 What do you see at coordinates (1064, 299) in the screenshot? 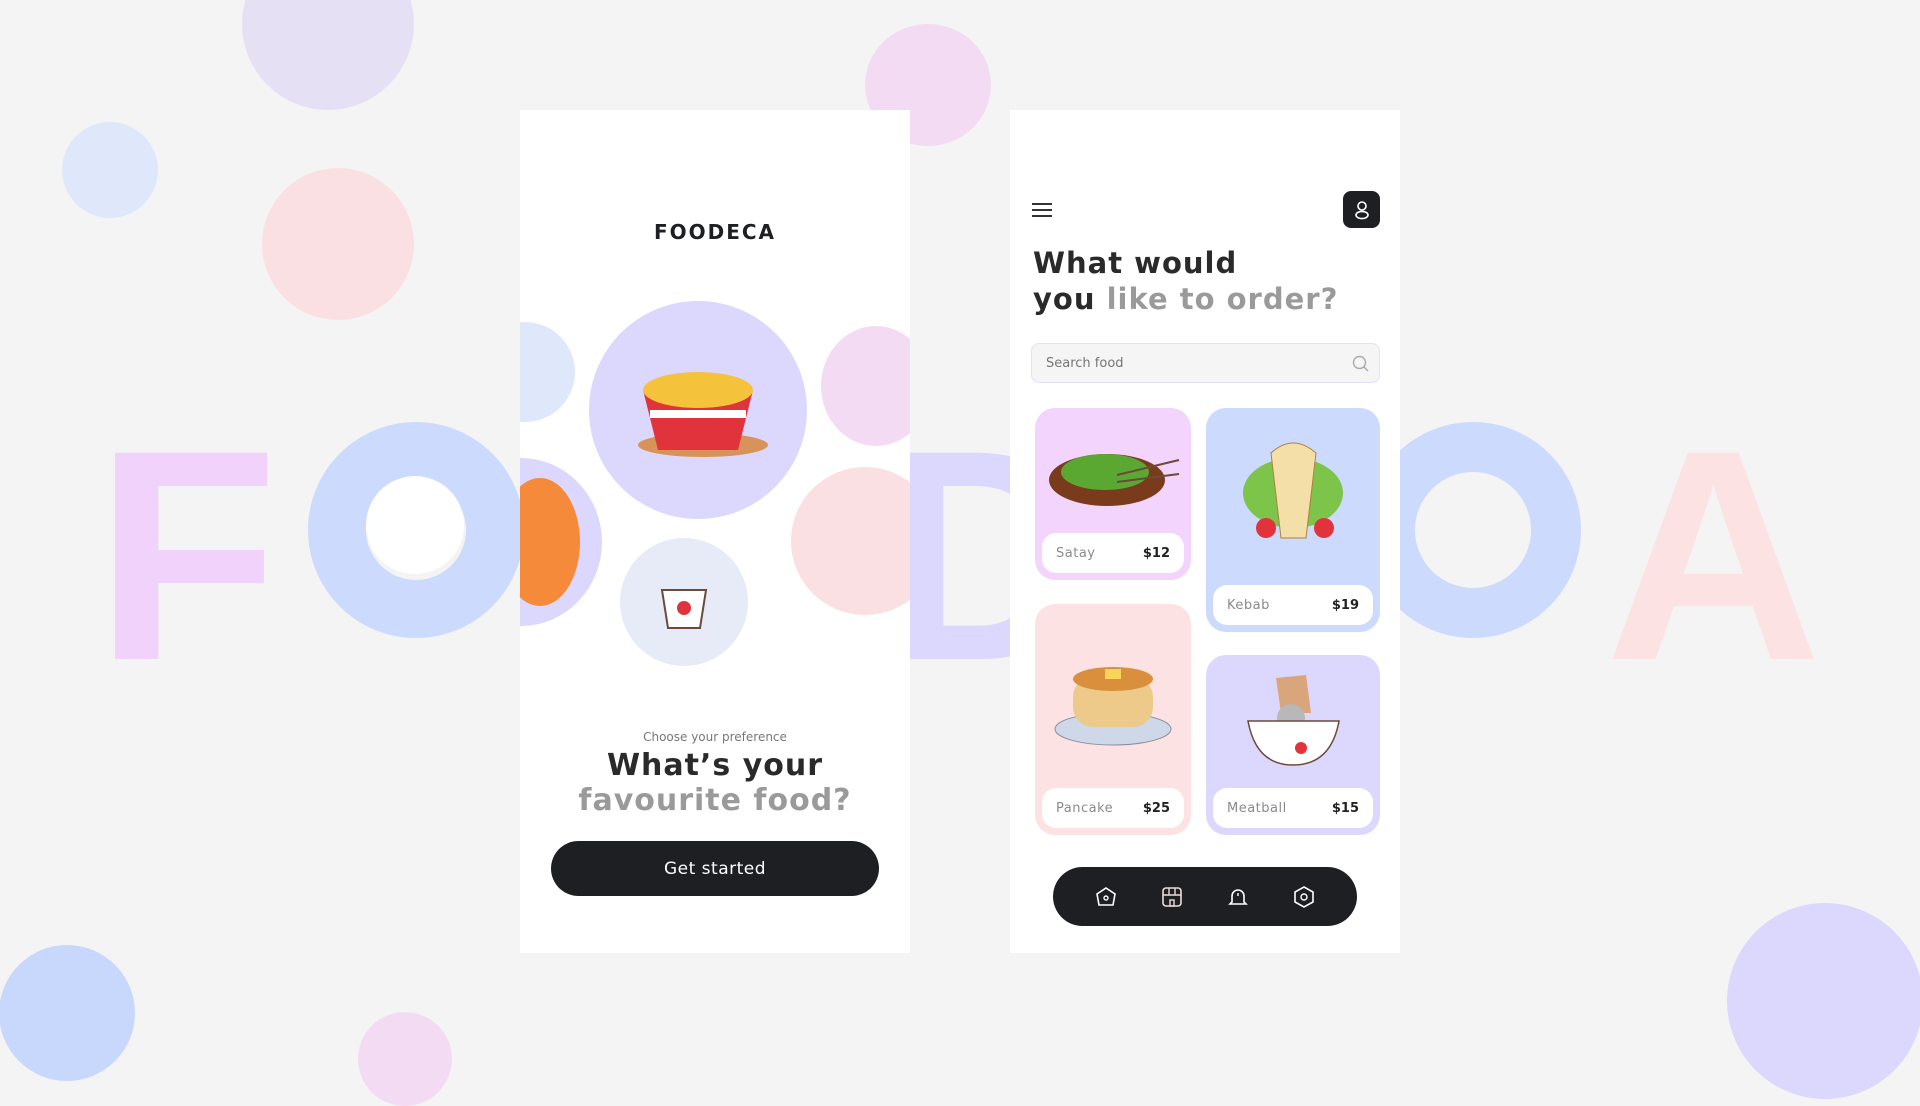
I see `heading-you: you` at bounding box center [1064, 299].